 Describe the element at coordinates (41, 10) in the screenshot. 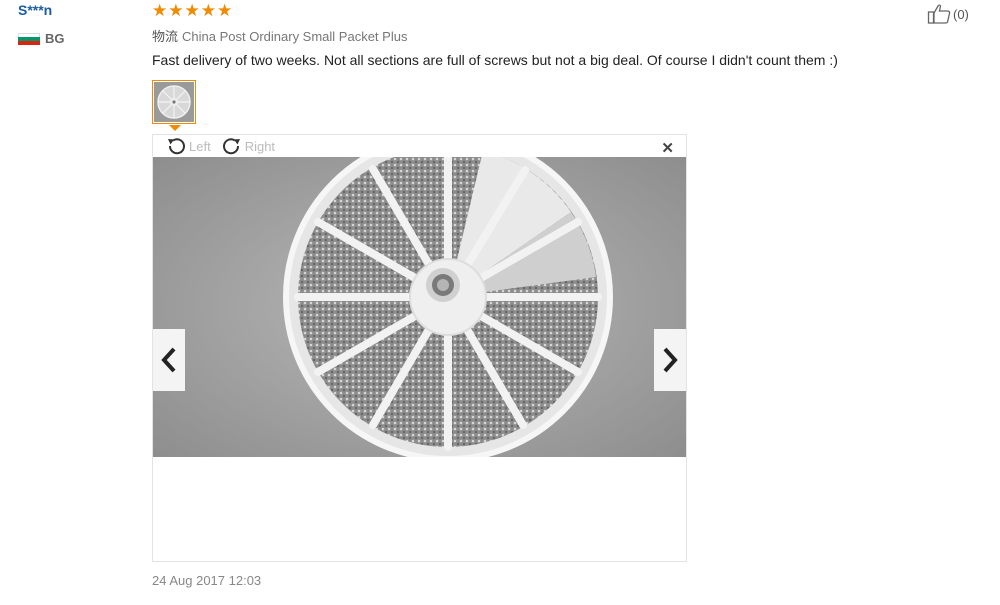

I see `reviewer-name: S***n` at that location.